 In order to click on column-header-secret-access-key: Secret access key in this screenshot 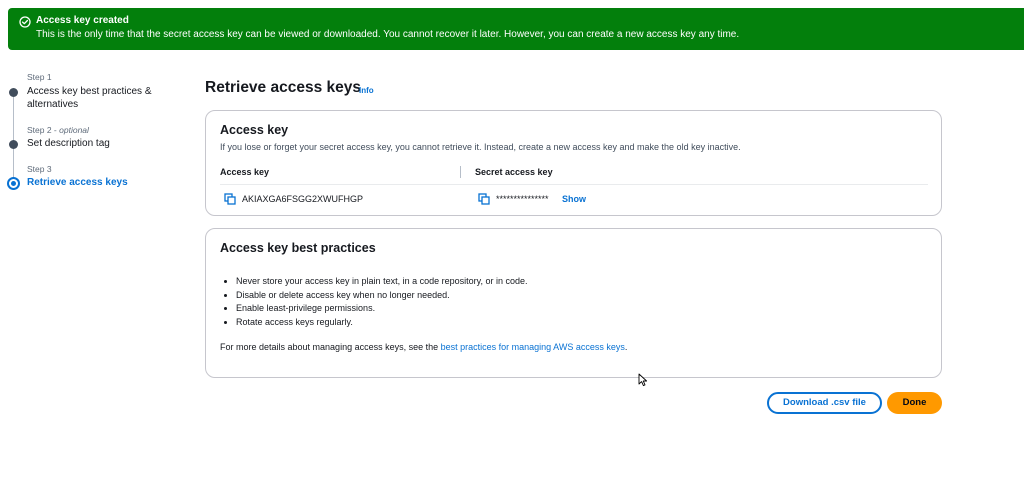, I will do `click(514, 172)`.